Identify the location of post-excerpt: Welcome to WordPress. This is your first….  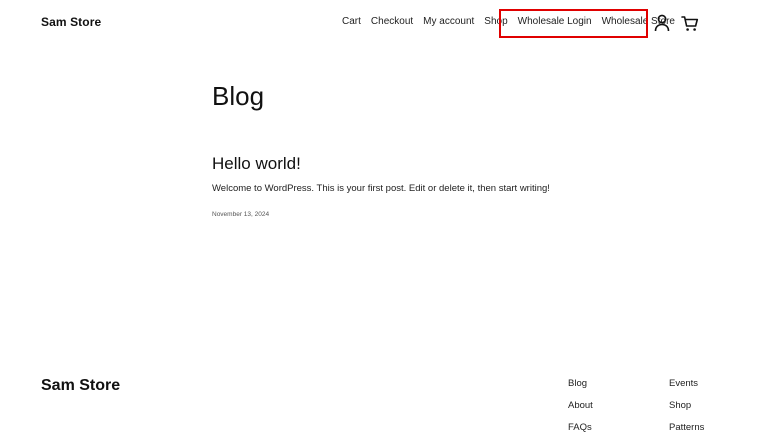
(381, 188).